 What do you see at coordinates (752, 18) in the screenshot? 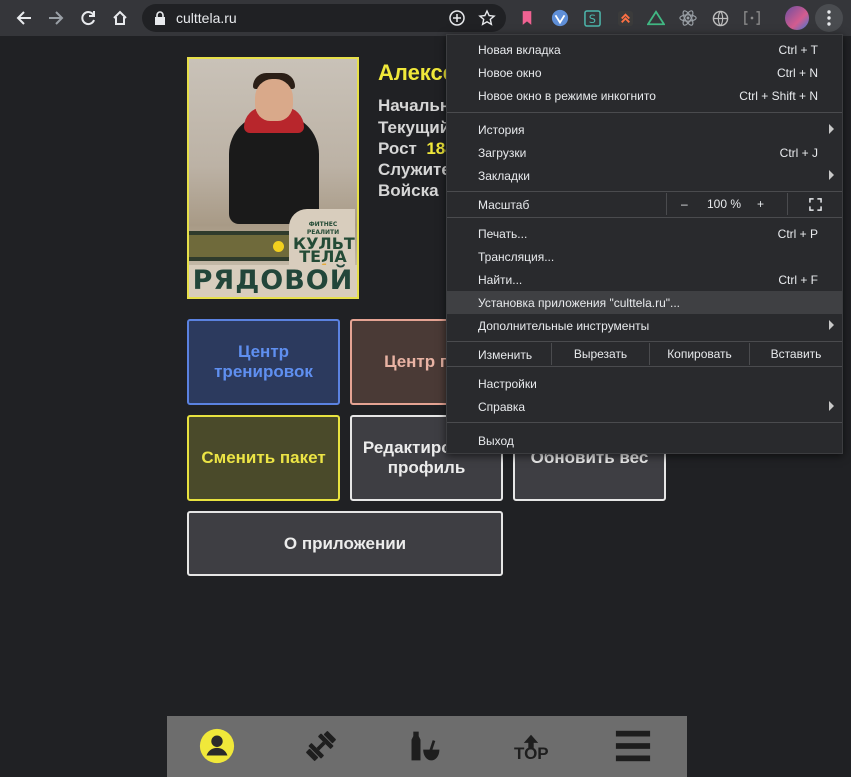
I see `bracket-icon` at bounding box center [752, 18].